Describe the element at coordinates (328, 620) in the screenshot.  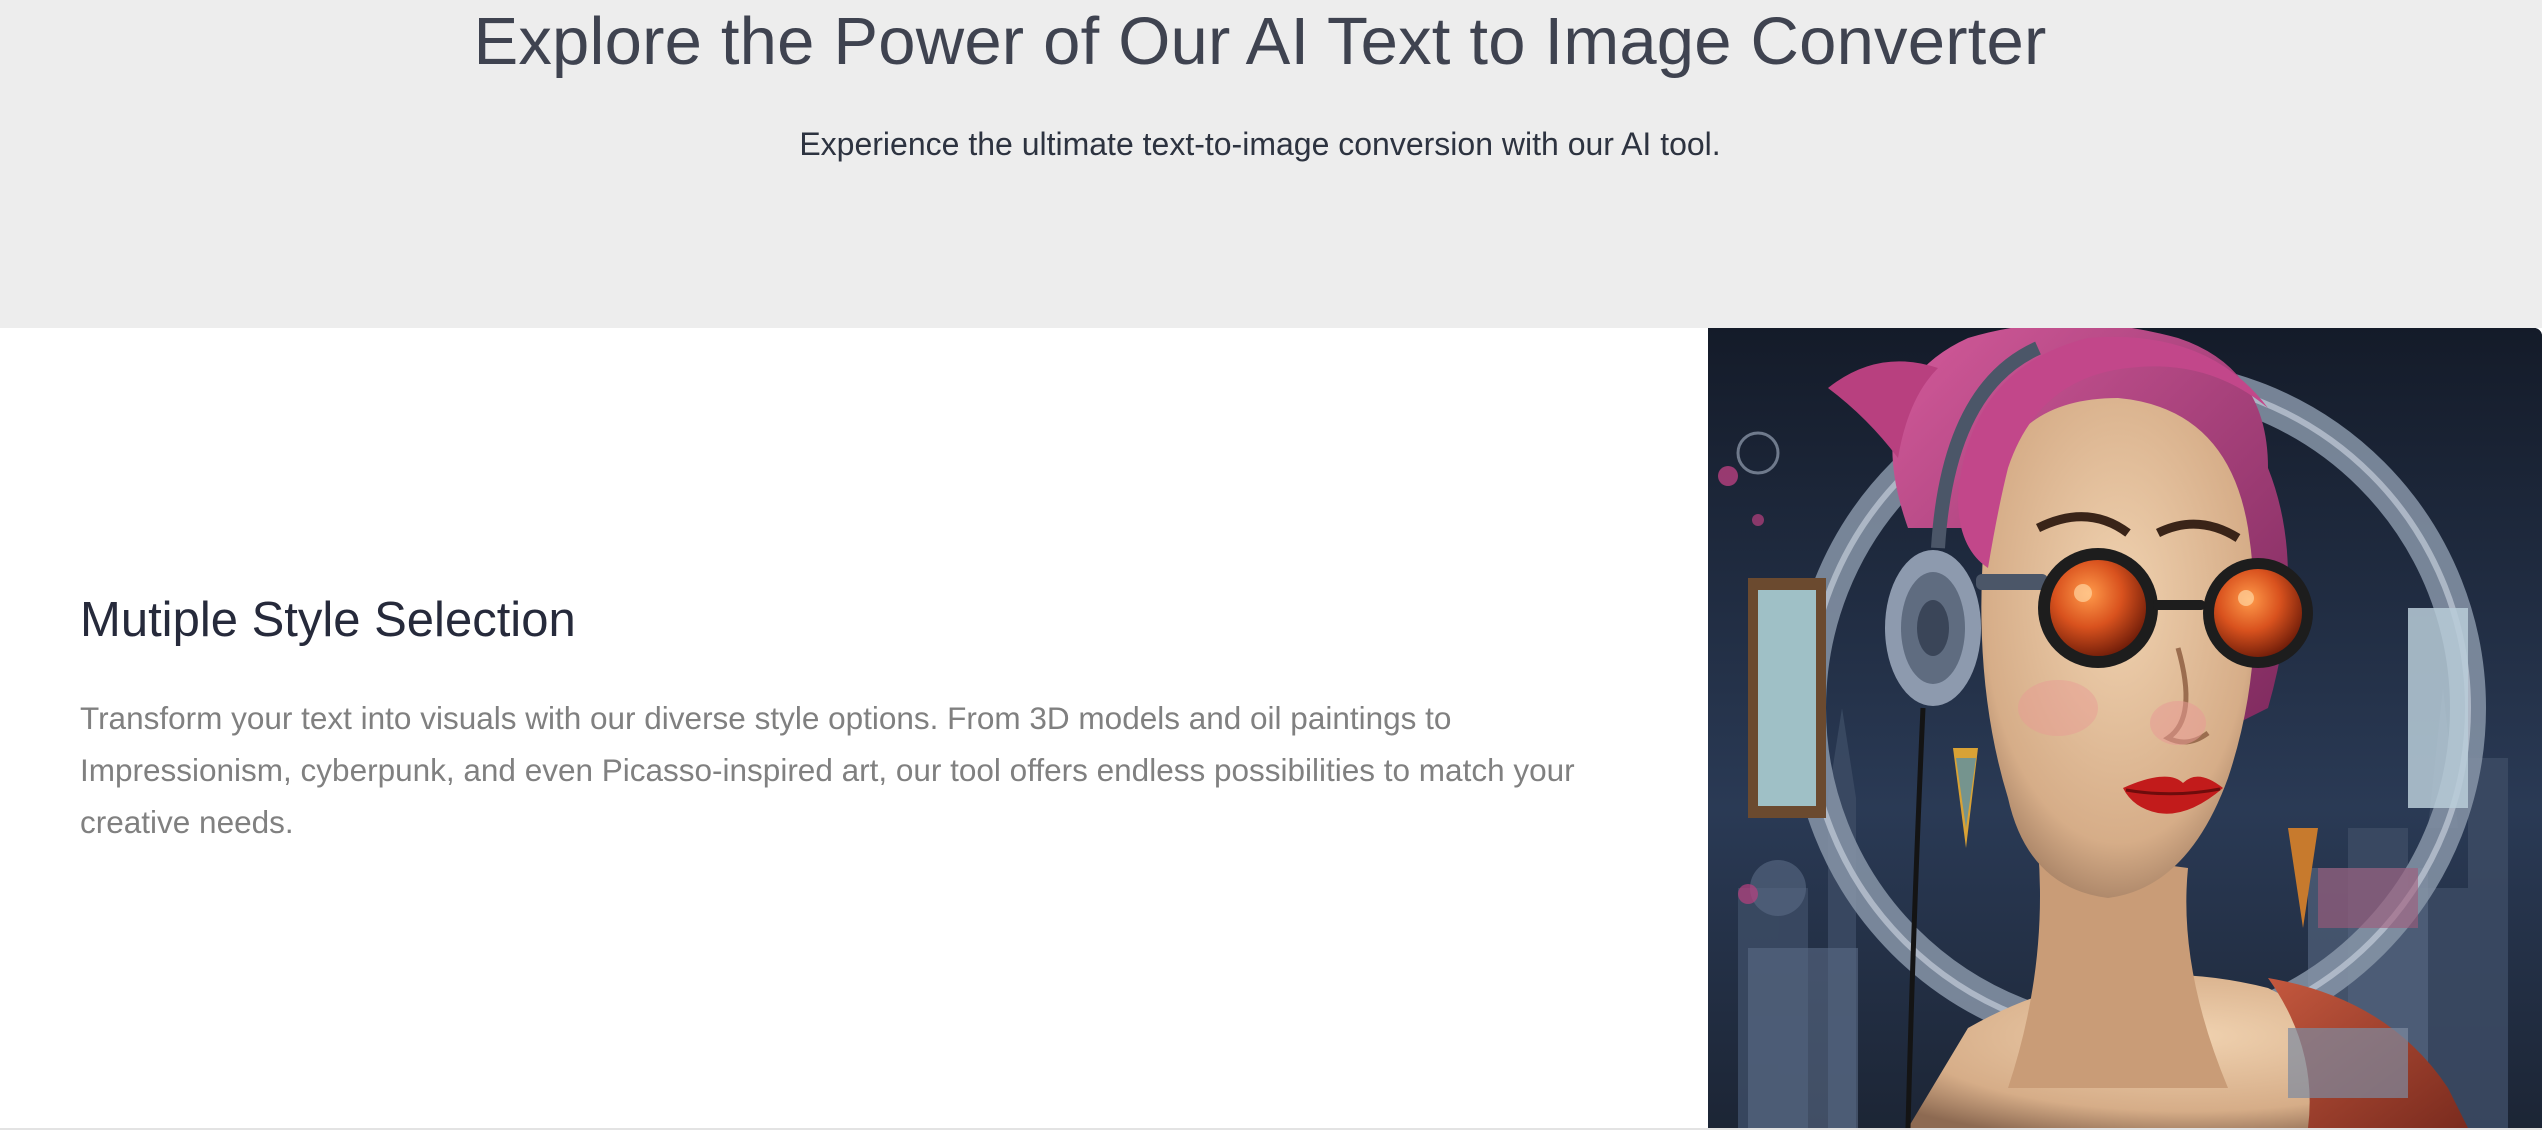
I see `feature-title: Mutiple Style Selection` at that location.